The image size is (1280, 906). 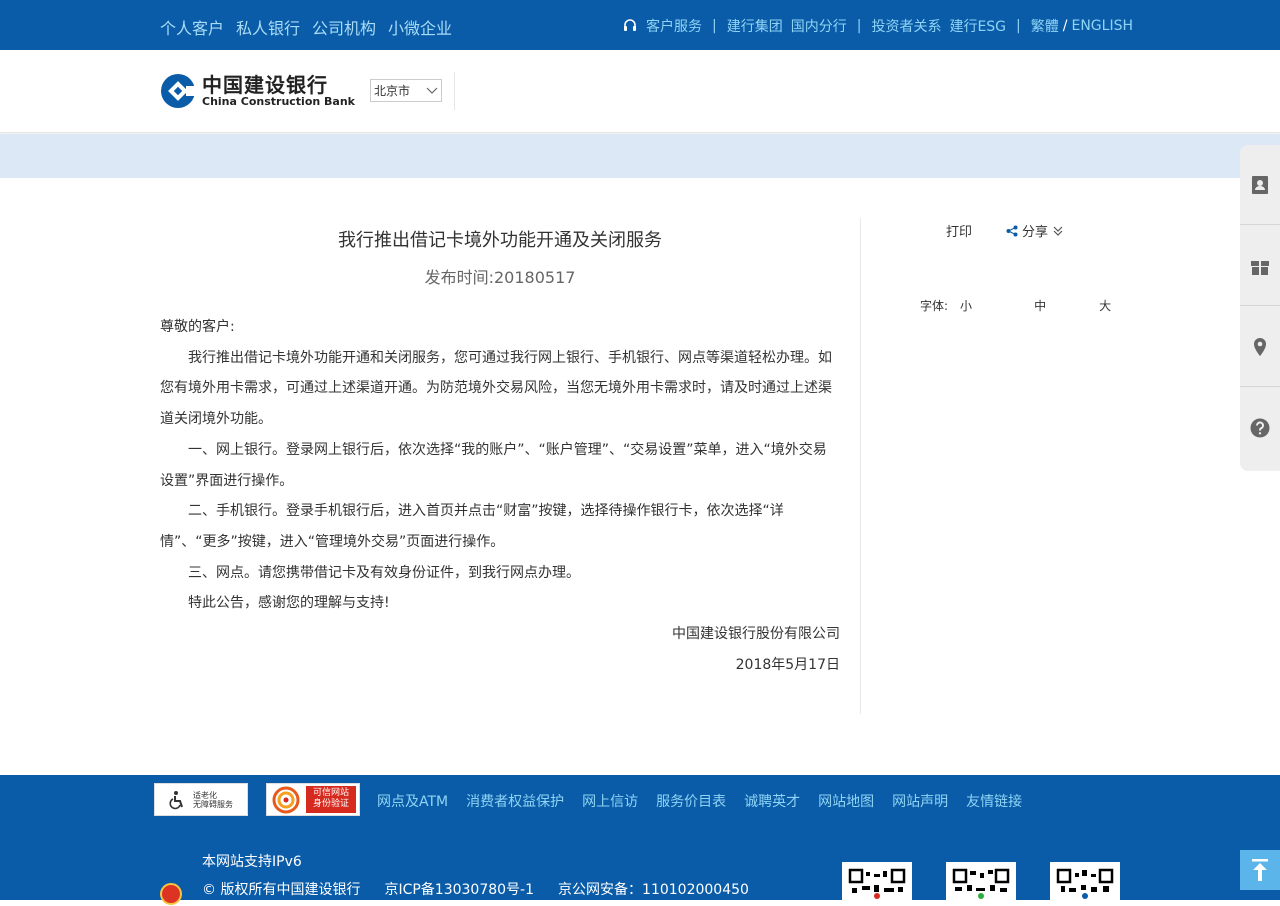 I want to click on share-label: 分享, so click(x=1035, y=232).